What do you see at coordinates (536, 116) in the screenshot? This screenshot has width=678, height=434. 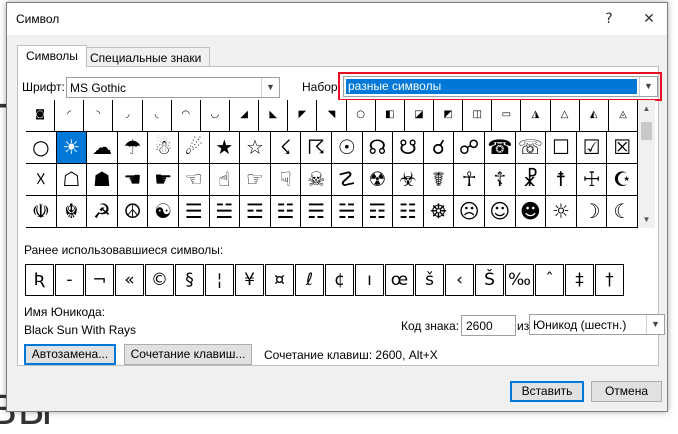 I see `symbol-cell: ◮` at bounding box center [536, 116].